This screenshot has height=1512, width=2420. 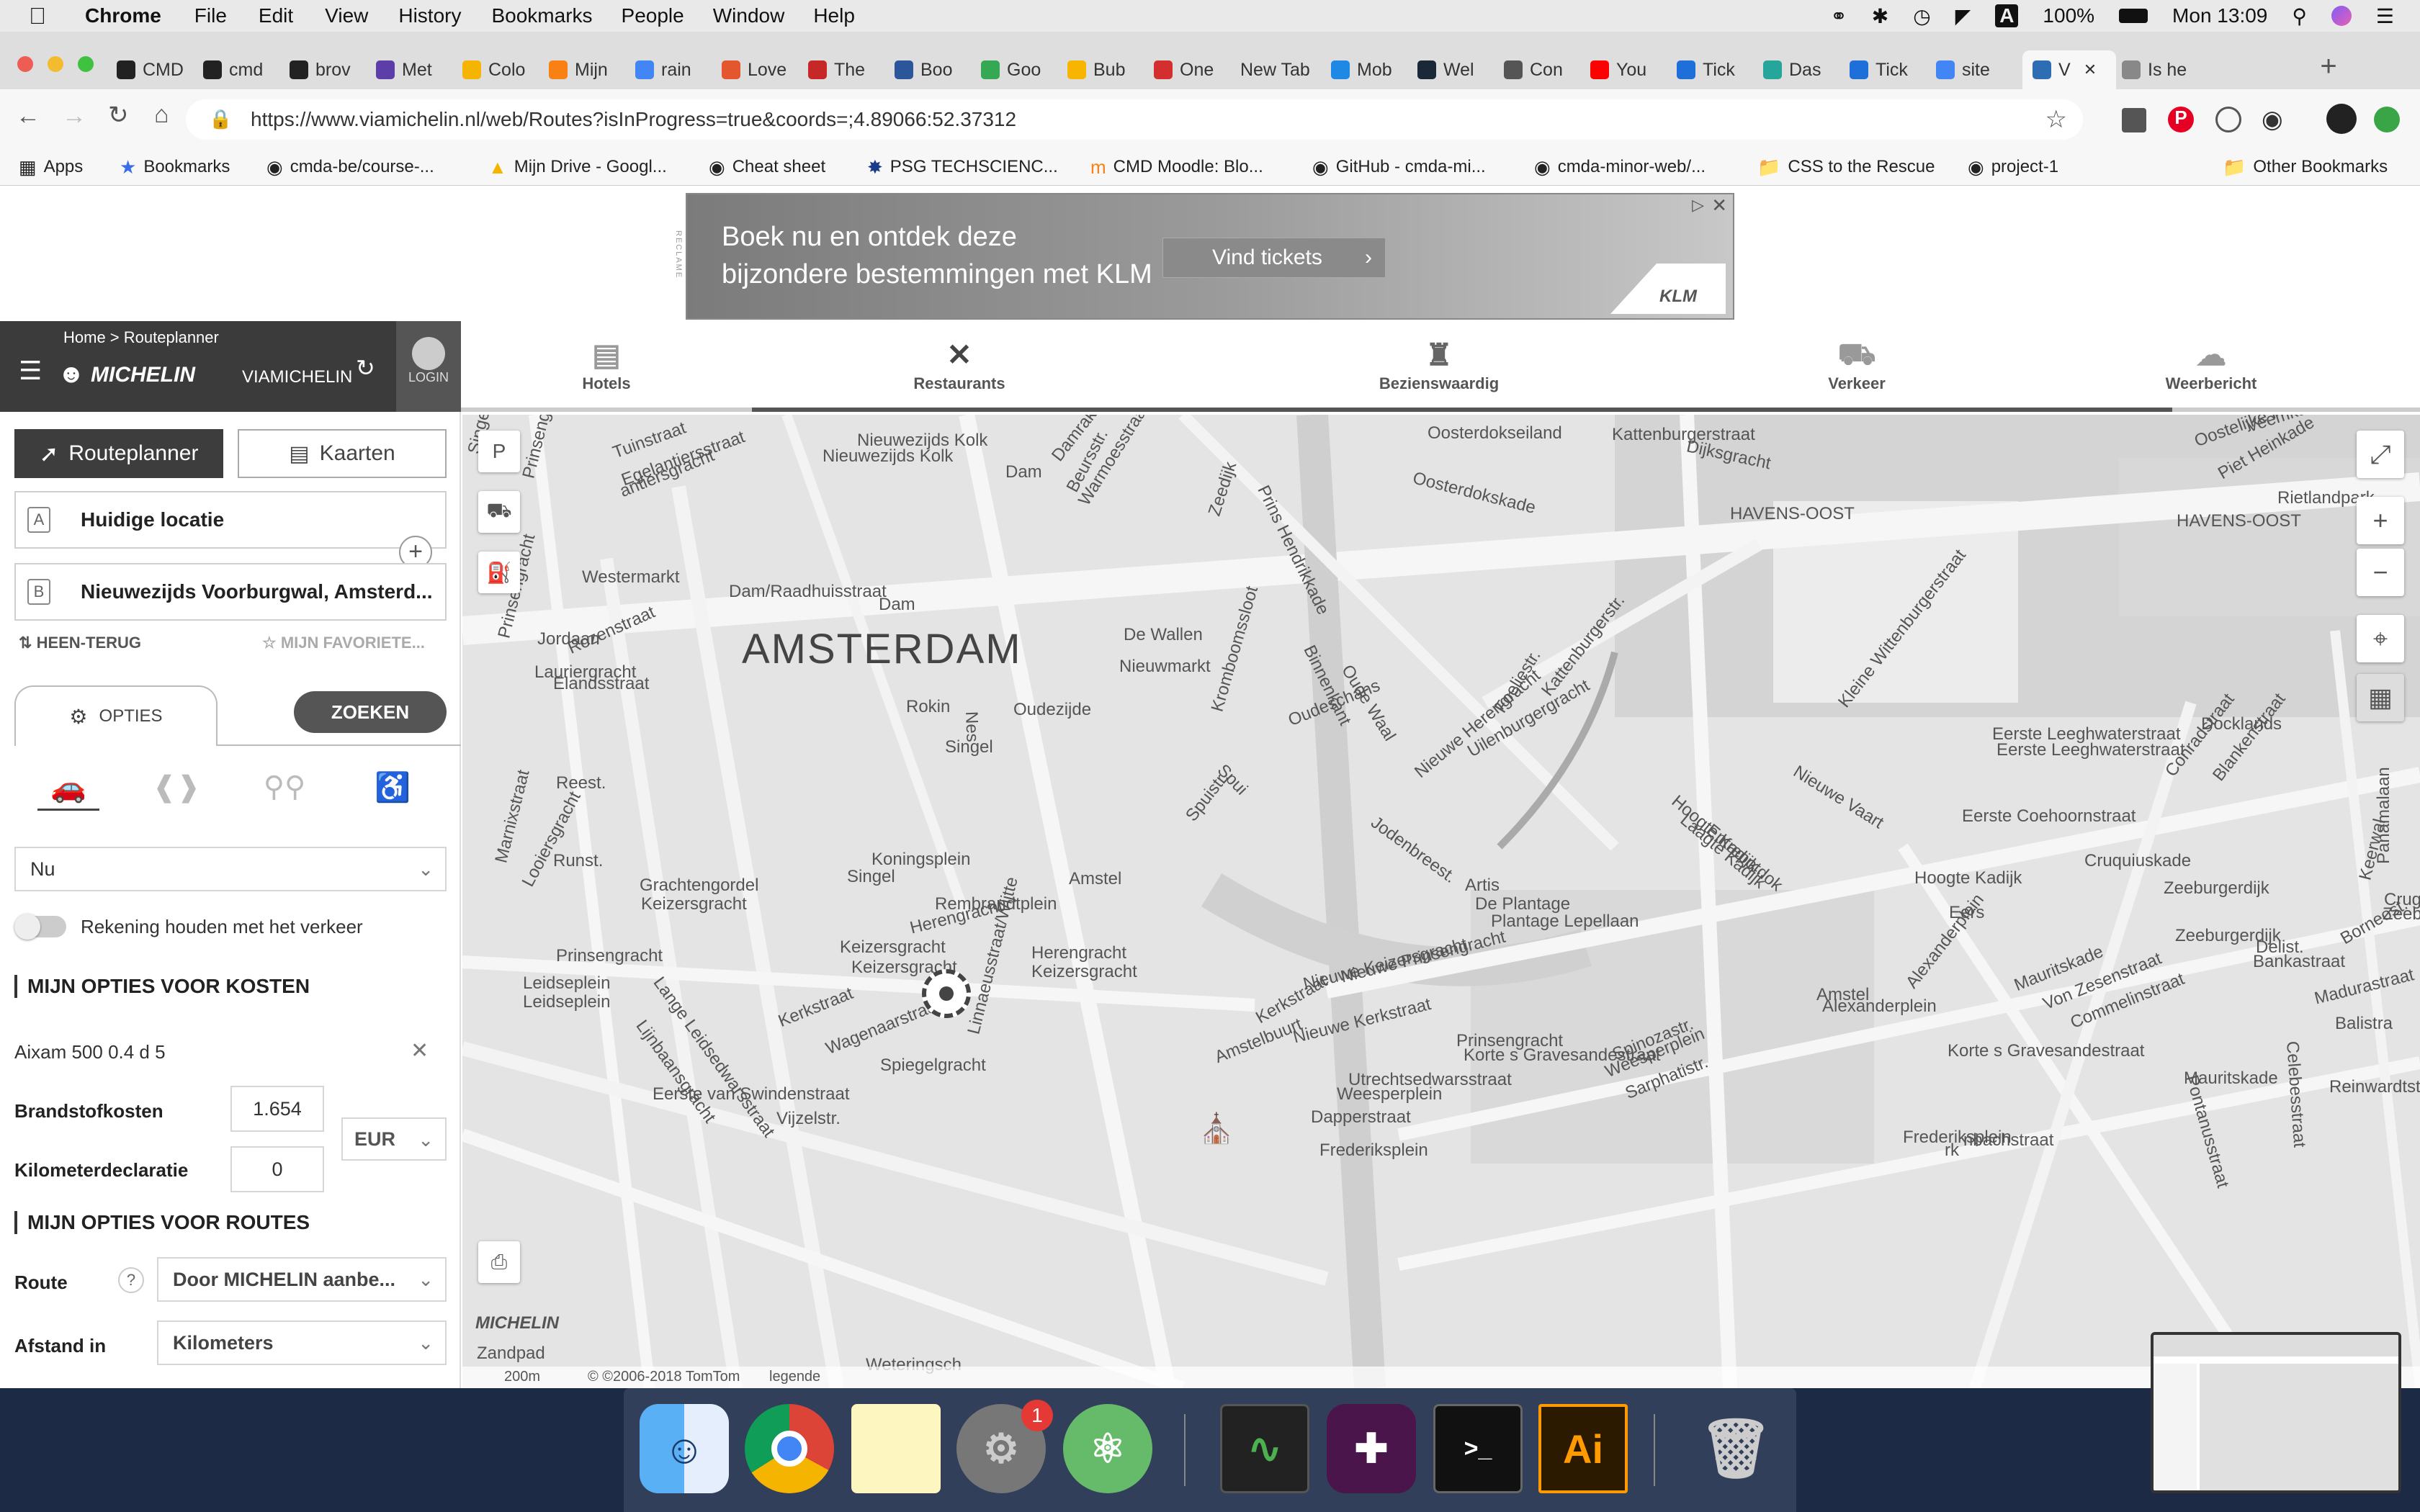 What do you see at coordinates (394, 1139) in the screenshot?
I see `currency-select: EUR ⌄` at bounding box center [394, 1139].